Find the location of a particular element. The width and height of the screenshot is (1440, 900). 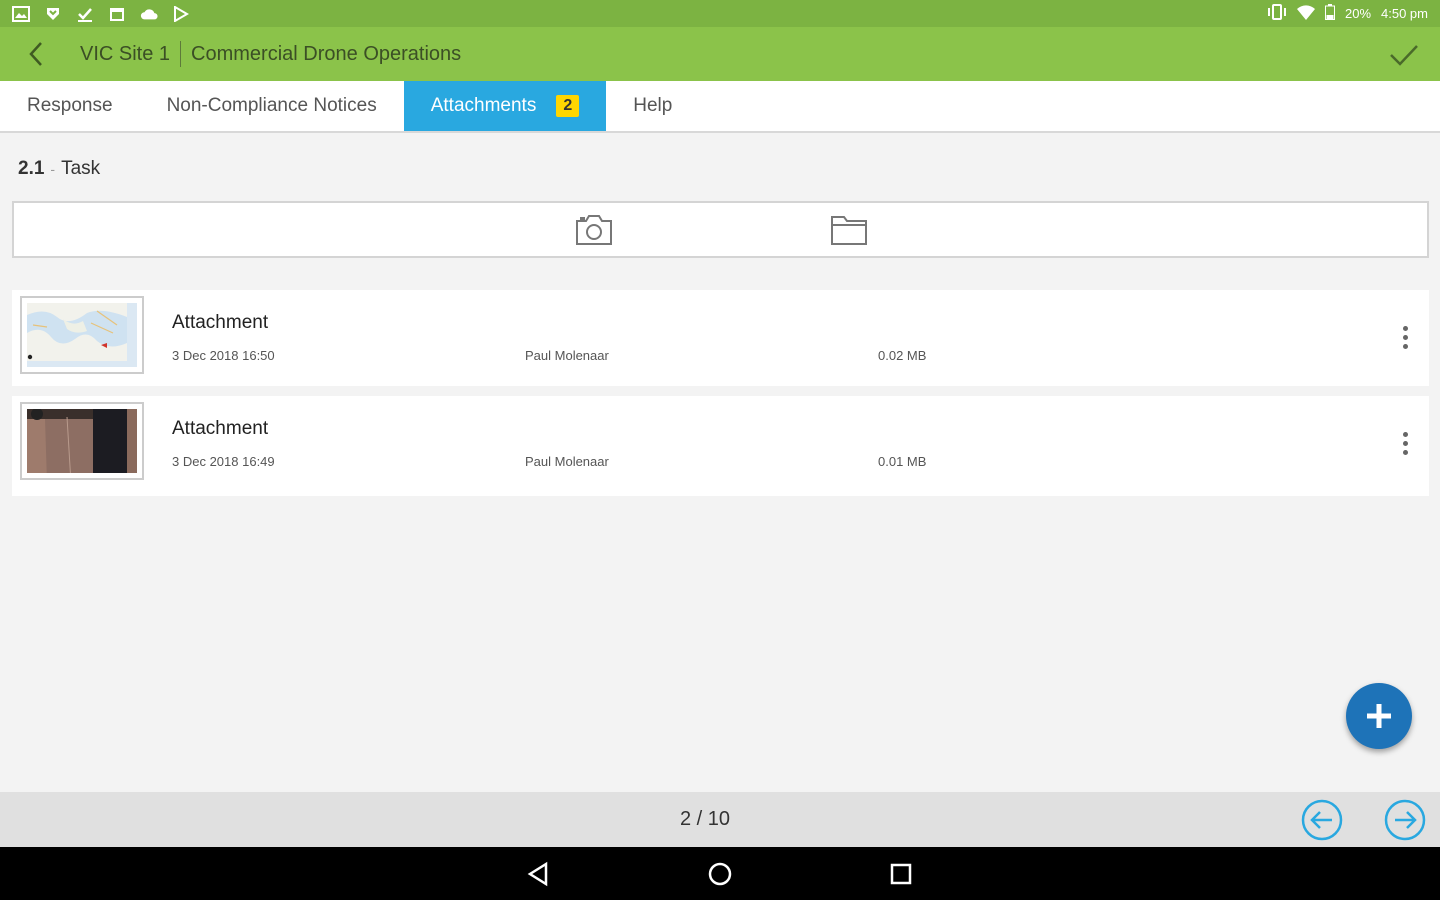

page-indicator: 2 / 10 is located at coordinates (705, 819).